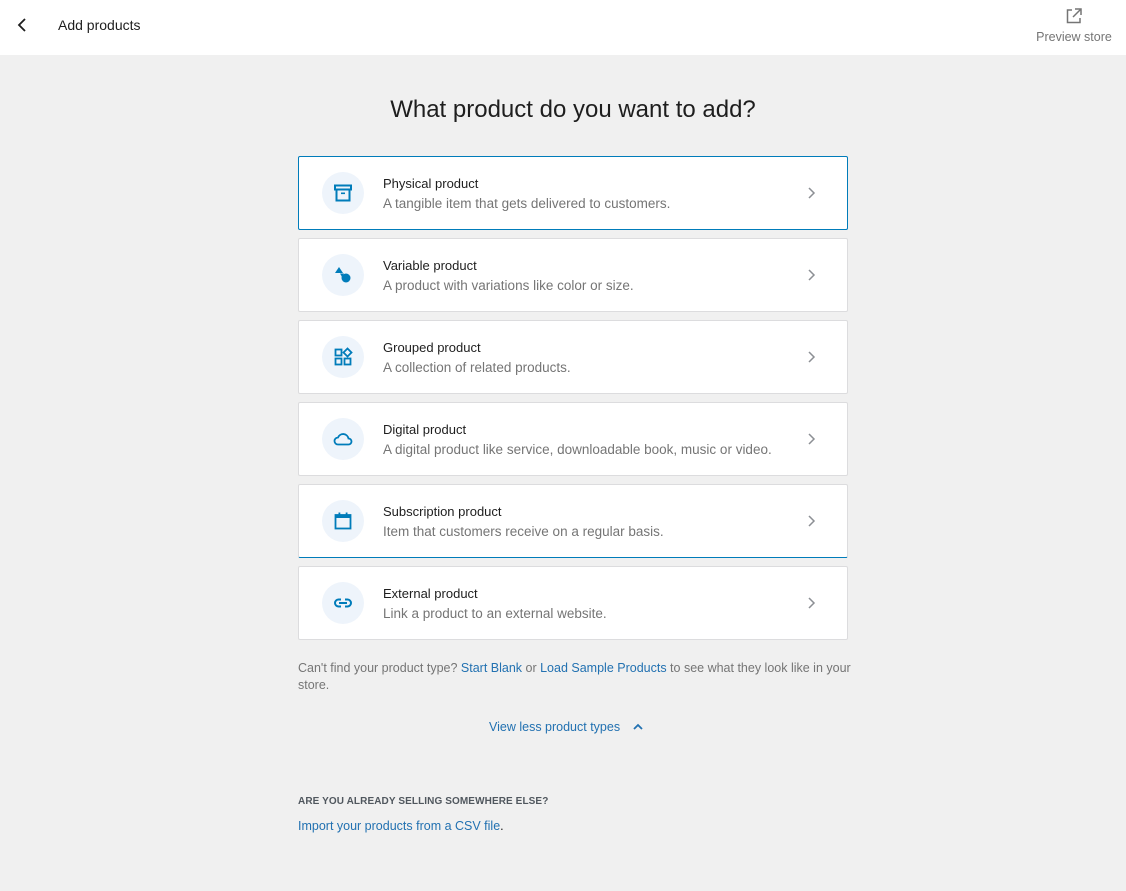 This screenshot has height=891, width=1126. I want to click on preview-store-button: Preview store, so click(1074, 28).